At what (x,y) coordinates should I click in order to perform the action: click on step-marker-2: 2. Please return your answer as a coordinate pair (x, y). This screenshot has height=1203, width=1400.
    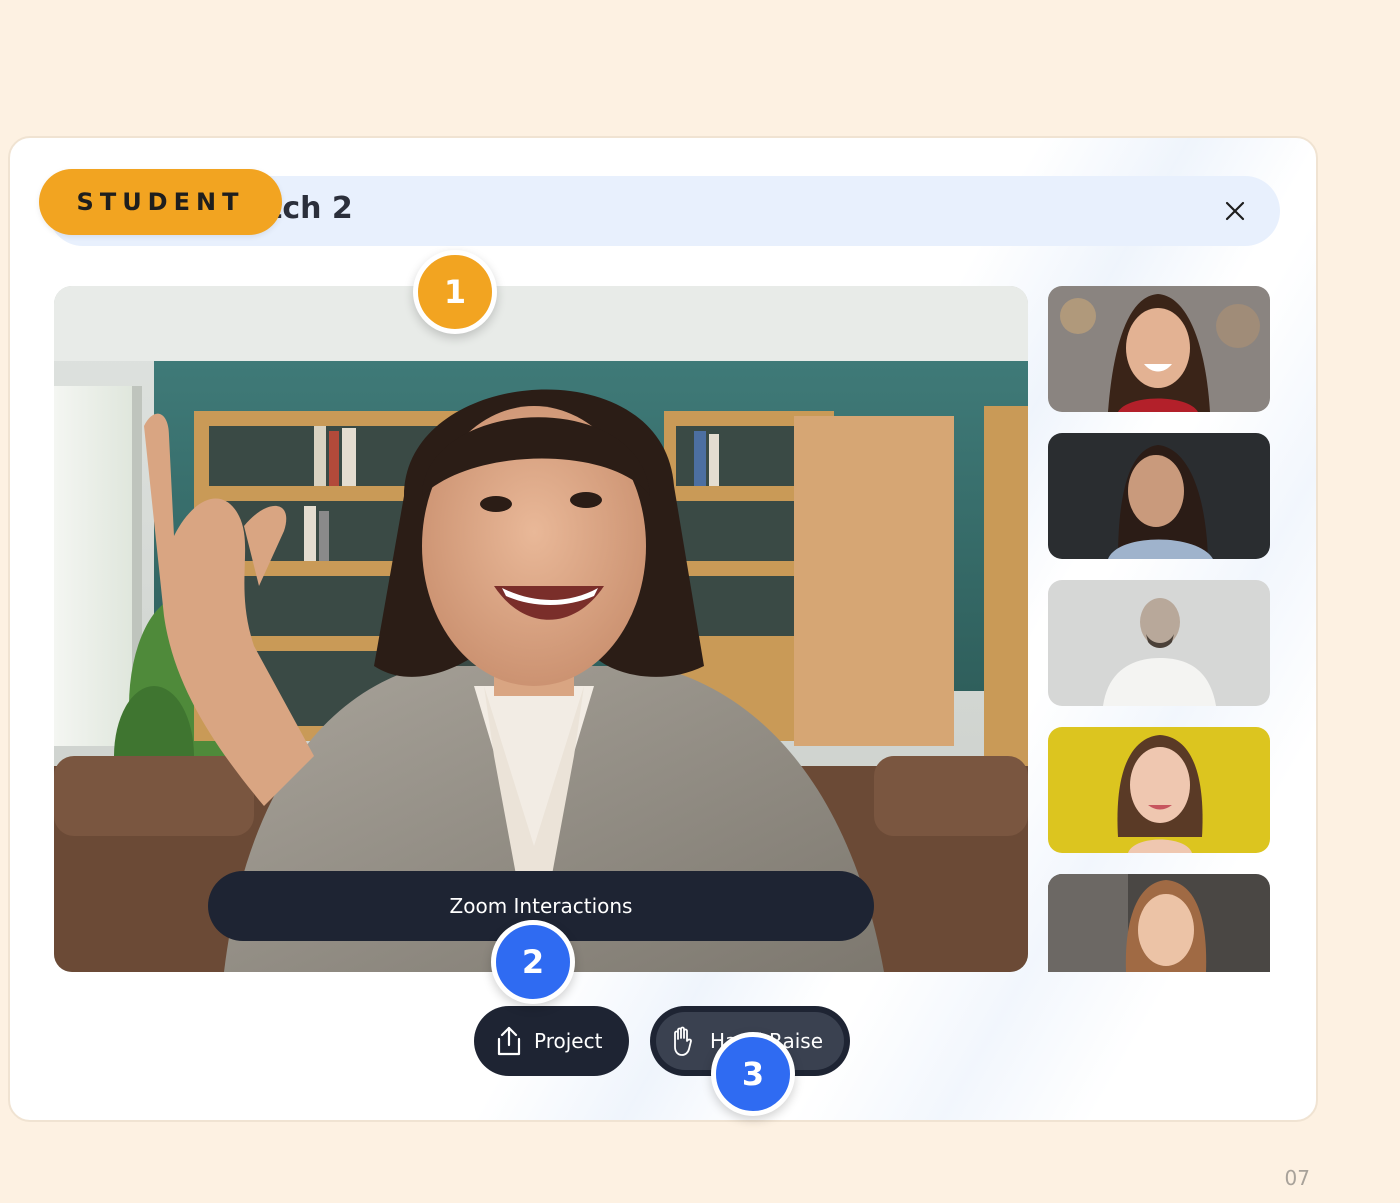
    Looking at the image, I should click on (533, 962).